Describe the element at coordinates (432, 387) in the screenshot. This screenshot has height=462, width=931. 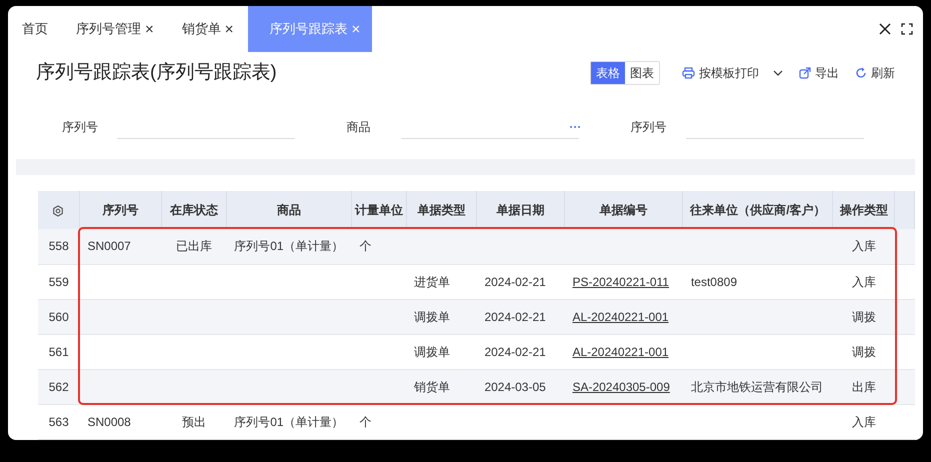
I see `table-cell: 销货单` at that location.